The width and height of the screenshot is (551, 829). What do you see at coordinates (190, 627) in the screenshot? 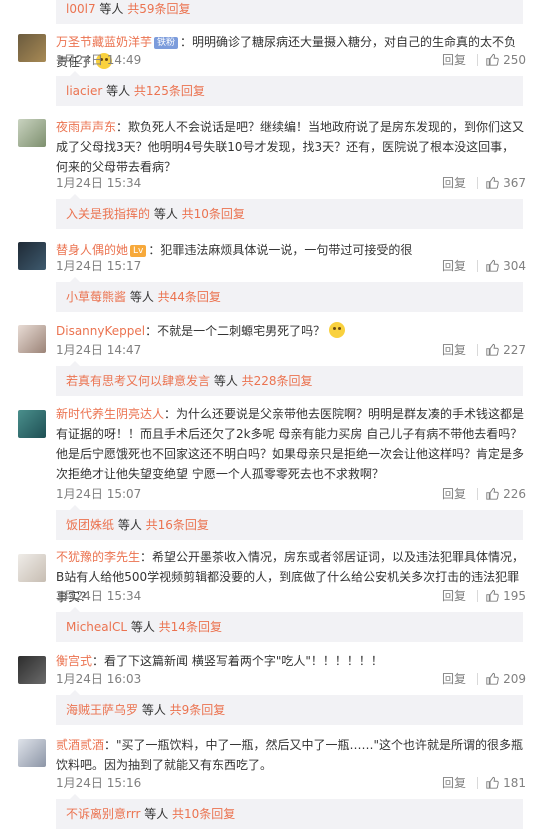
I see `sub-reply-count: 共14条回复` at bounding box center [190, 627].